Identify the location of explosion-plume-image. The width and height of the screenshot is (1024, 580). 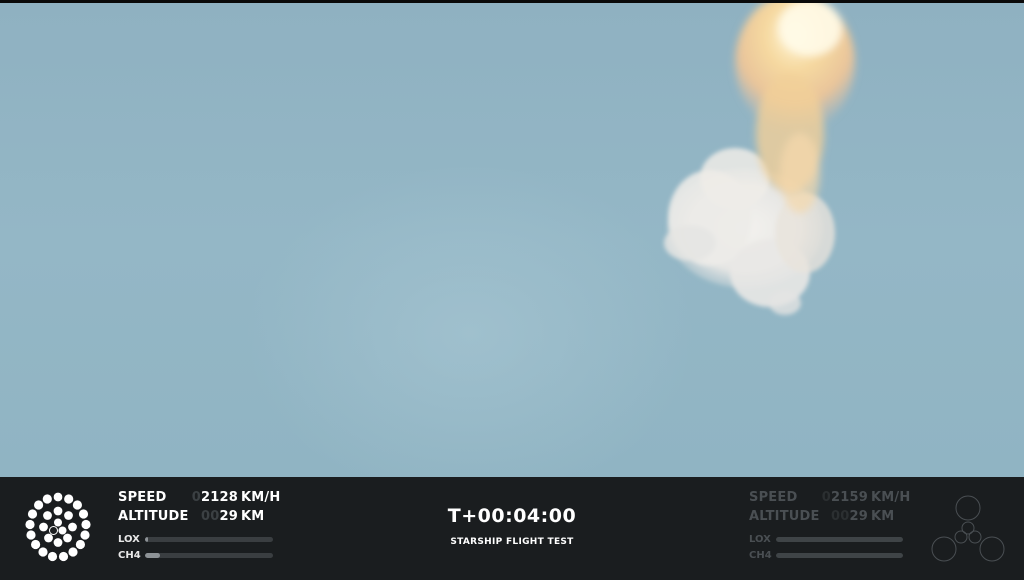
(759, 159).